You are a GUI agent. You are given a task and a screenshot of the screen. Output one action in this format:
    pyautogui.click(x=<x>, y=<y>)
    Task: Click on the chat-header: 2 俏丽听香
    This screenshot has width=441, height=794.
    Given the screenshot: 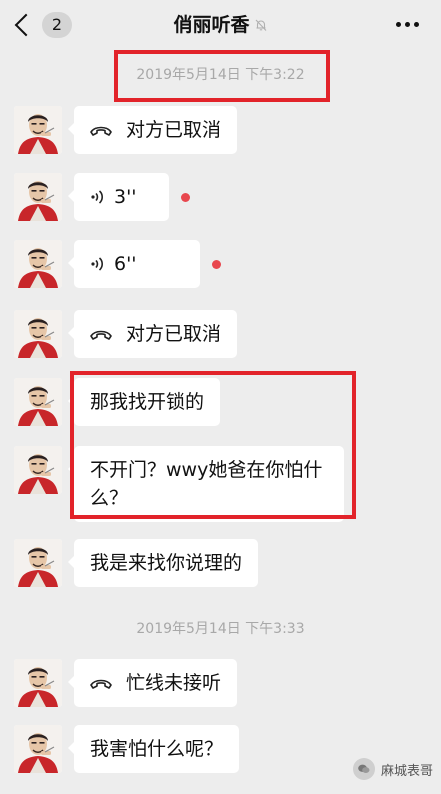 What is the action you would take?
    pyautogui.click(x=220, y=26)
    